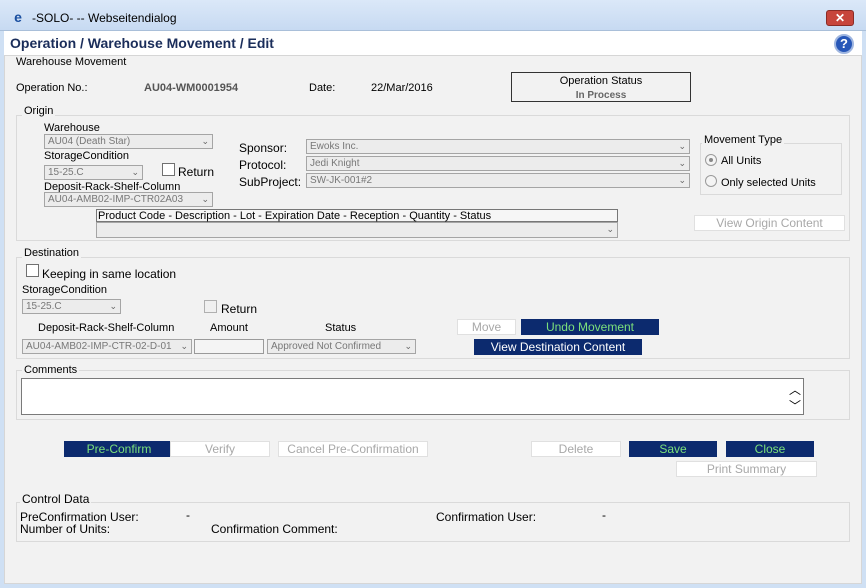 The height and width of the screenshot is (588, 866). Describe the element at coordinates (39, 111) in the screenshot. I see `origin-legend: Origin` at that location.